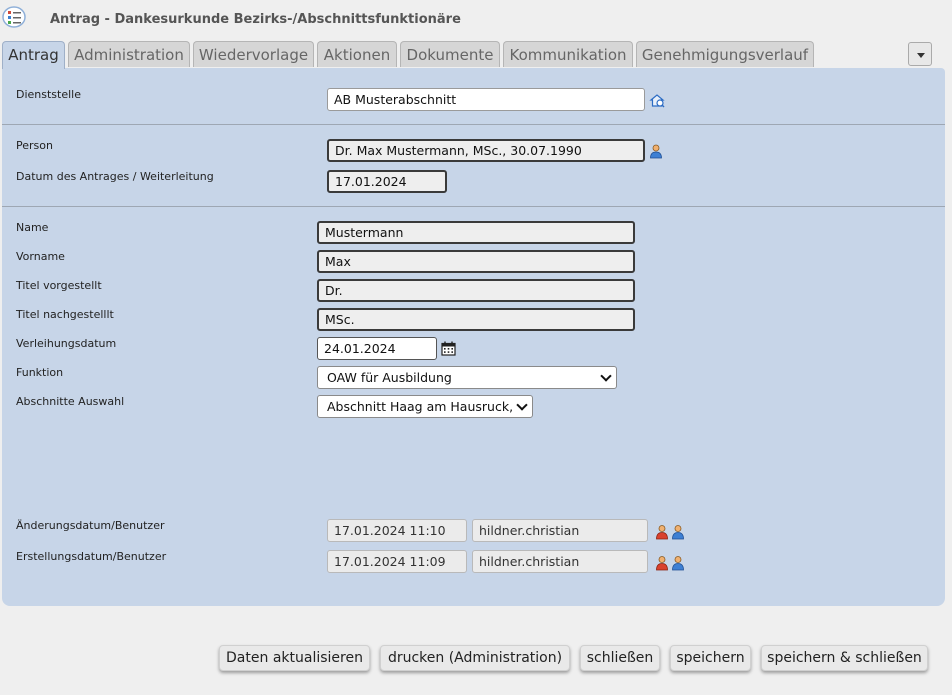 Image resolution: width=952 pixels, height=695 pixels. I want to click on funktion-label: Funktion, so click(40, 372).